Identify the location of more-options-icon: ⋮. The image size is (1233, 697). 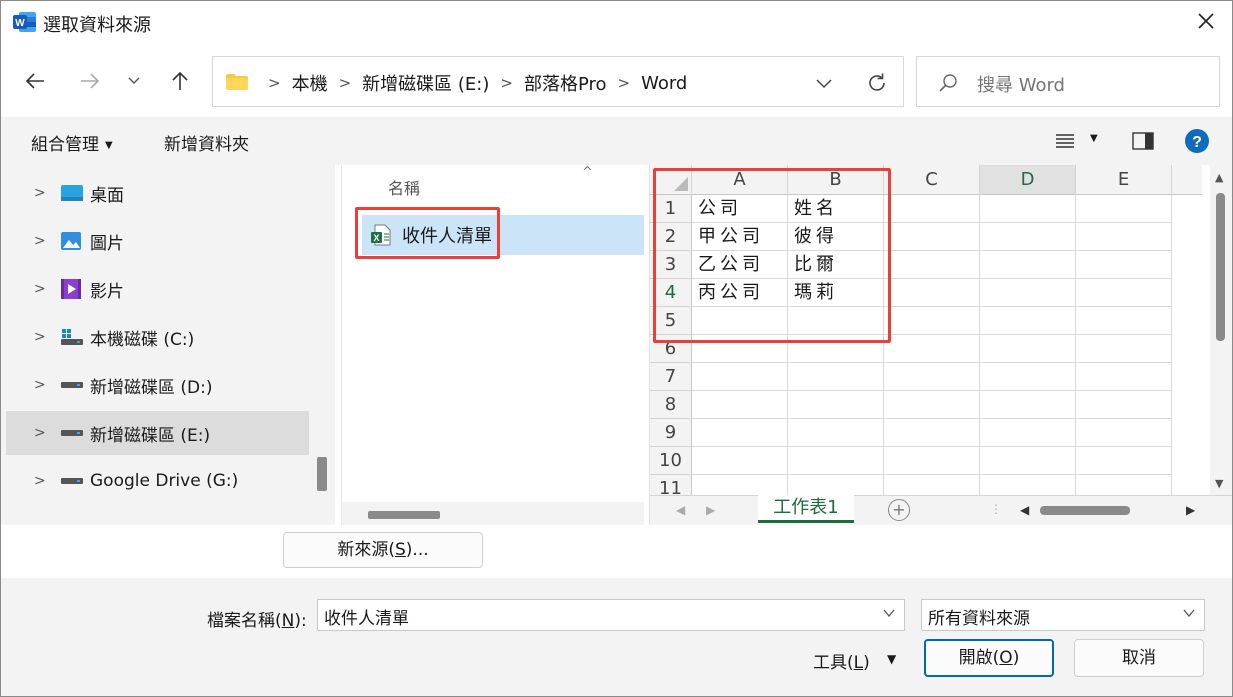
(996, 509).